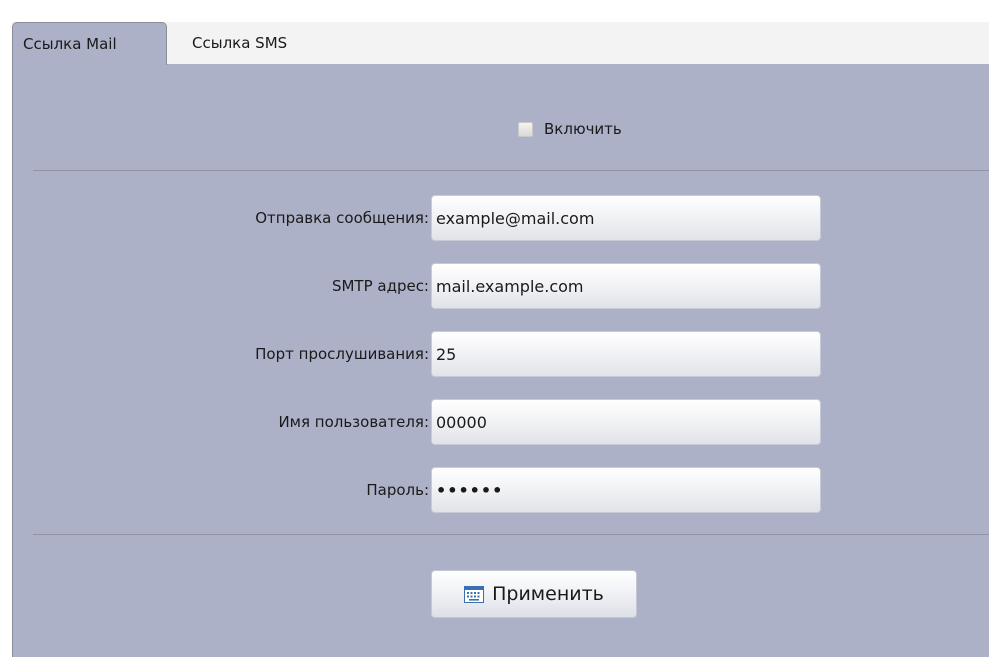  Describe the element at coordinates (525, 129) in the screenshot. I see `enable-checkbox` at that location.